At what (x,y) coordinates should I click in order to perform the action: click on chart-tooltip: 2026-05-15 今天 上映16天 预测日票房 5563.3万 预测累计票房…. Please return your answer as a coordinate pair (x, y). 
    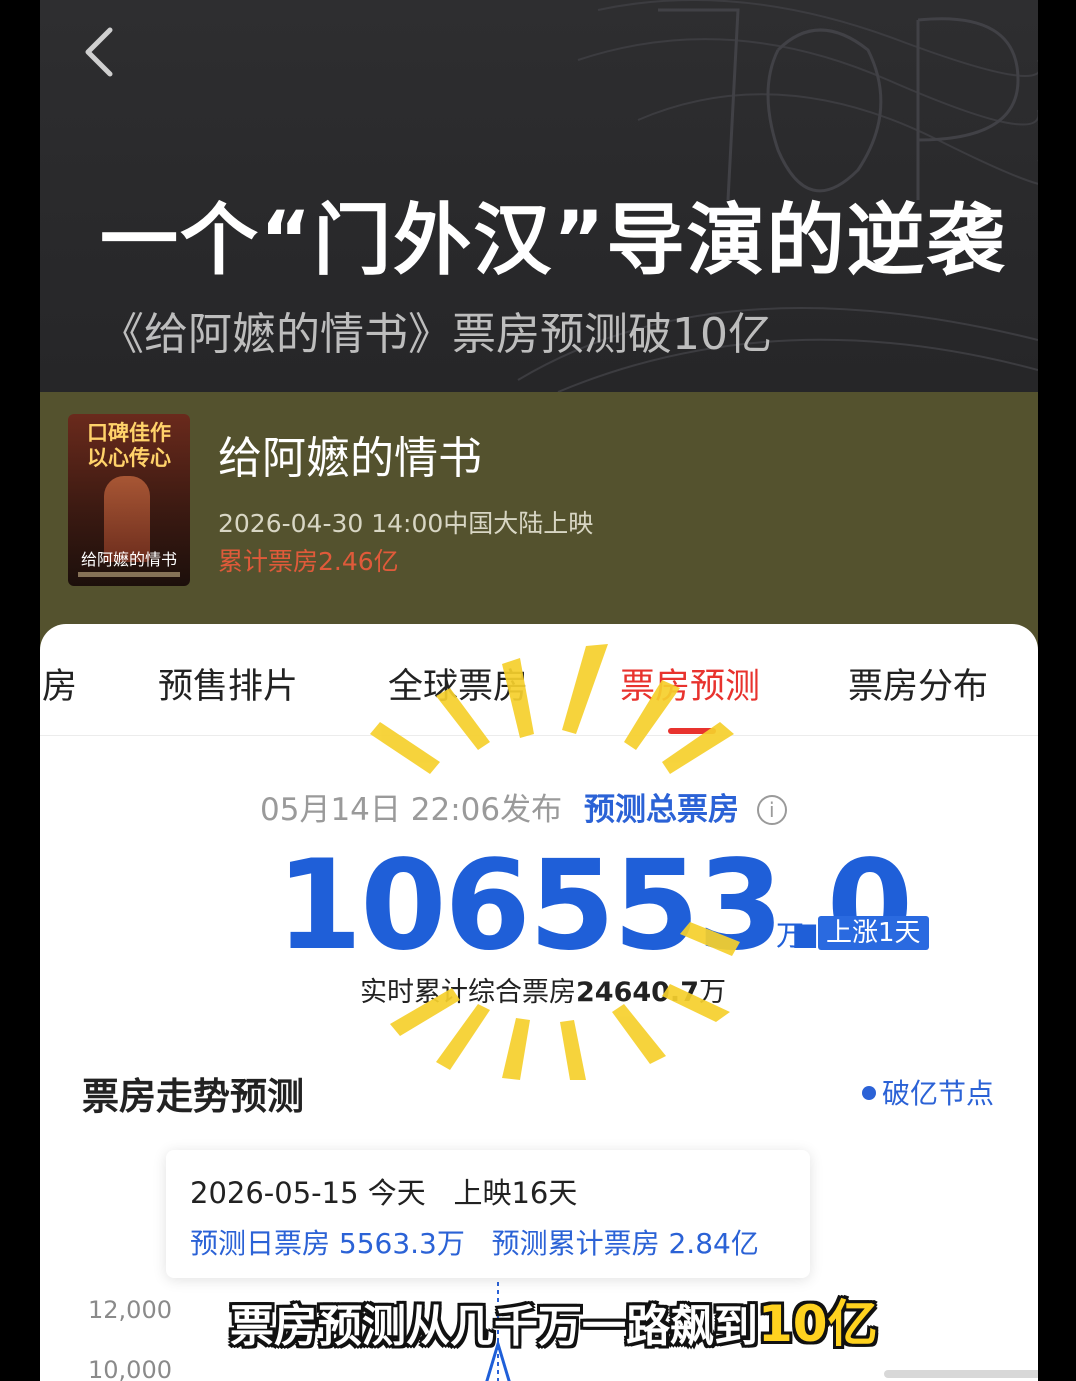
    Looking at the image, I should click on (488, 1214).